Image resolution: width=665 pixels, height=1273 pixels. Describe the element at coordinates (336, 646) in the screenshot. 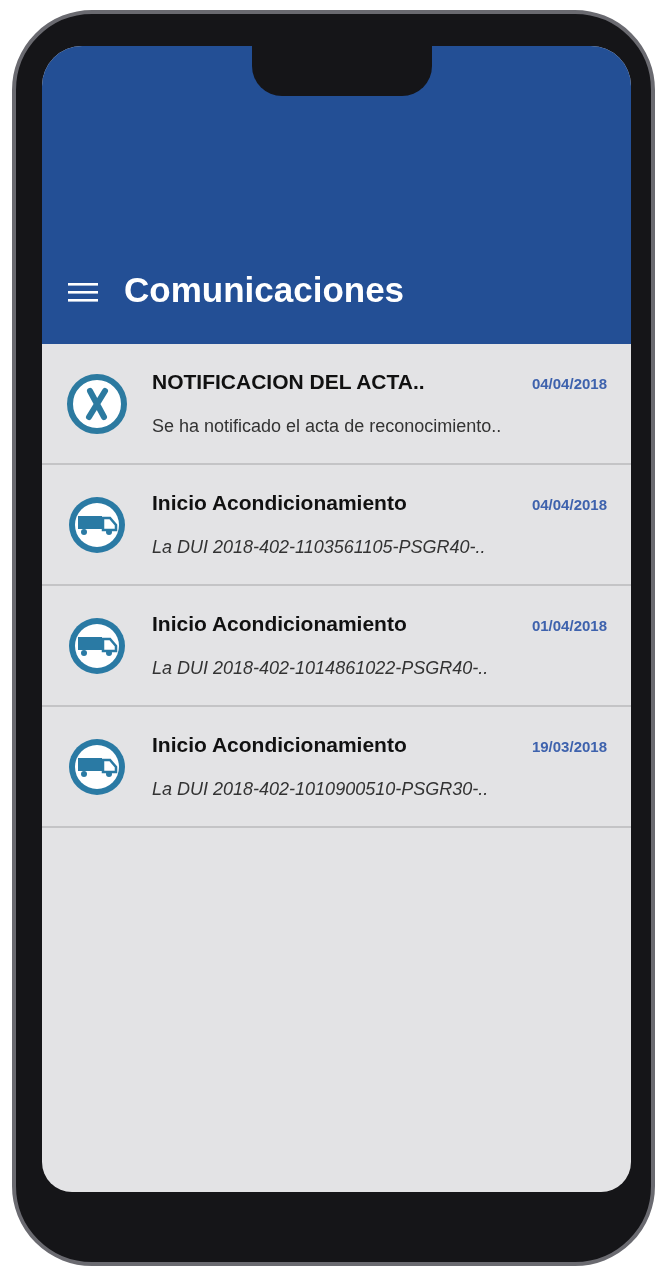

I see `message-item: Inicio Acondicionamiento 01/04/2018 La DUI 2018-402-1014861022-PSGR40-..` at that location.